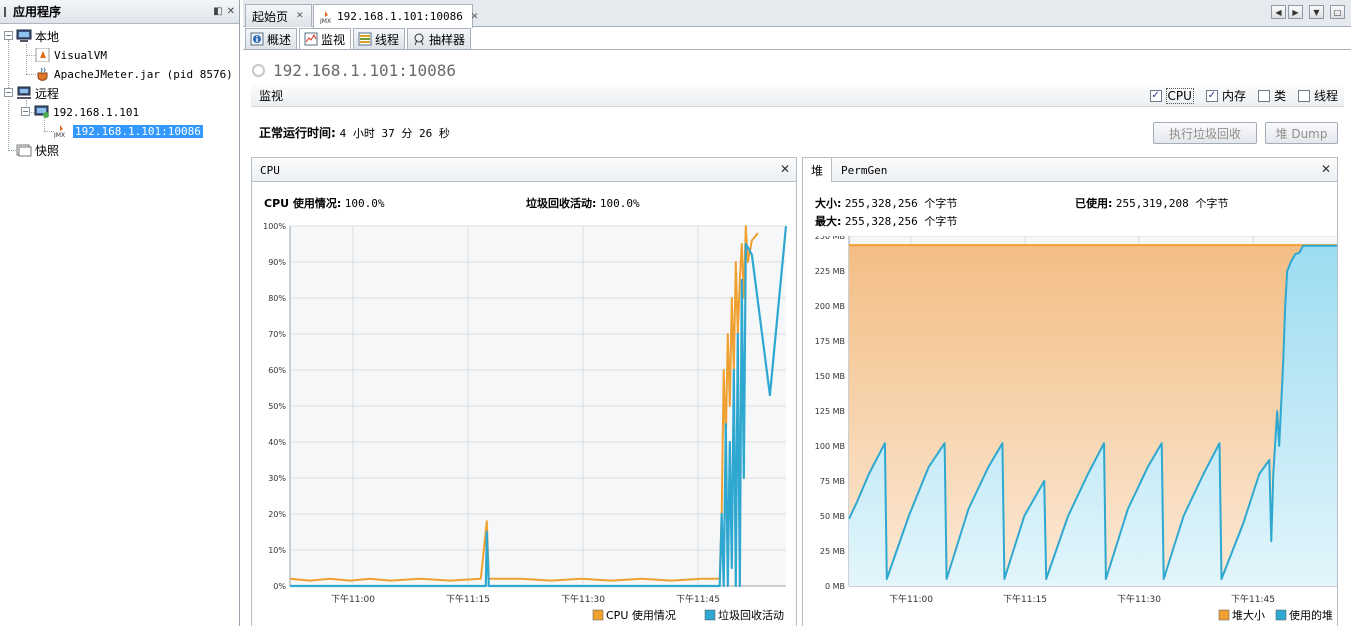 The width and height of the screenshot is (1351, 626). I want to click on tree-node-jmeter: ApacheJMeter.jar (pid 8576), so click(134, 74).